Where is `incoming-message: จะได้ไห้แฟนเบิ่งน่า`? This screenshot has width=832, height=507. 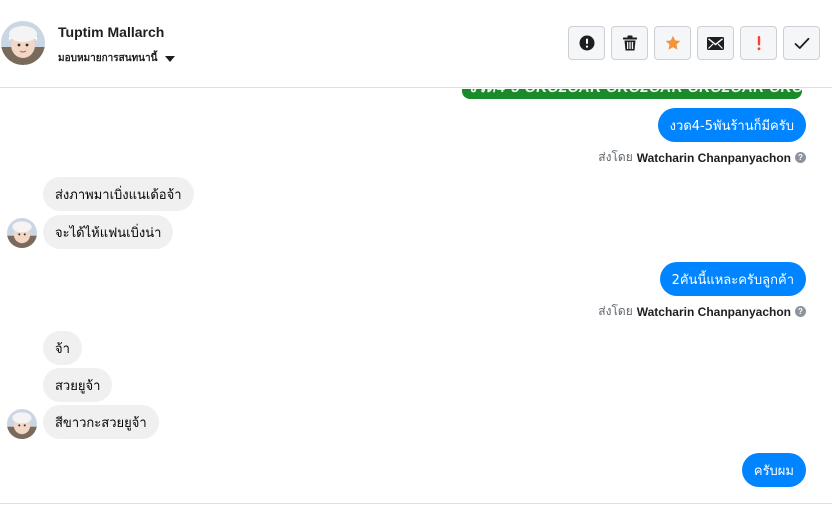
incoming-message: จะได้ไห้แฟนเบิ่งน่า is located at coordinates (108, 232).